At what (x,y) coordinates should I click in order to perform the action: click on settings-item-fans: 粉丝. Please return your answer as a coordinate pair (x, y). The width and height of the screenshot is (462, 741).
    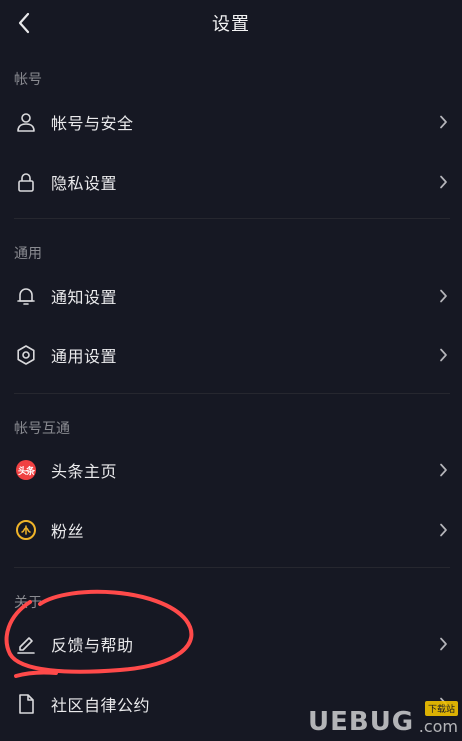
    Looking at the image, I should click on (231, 530).